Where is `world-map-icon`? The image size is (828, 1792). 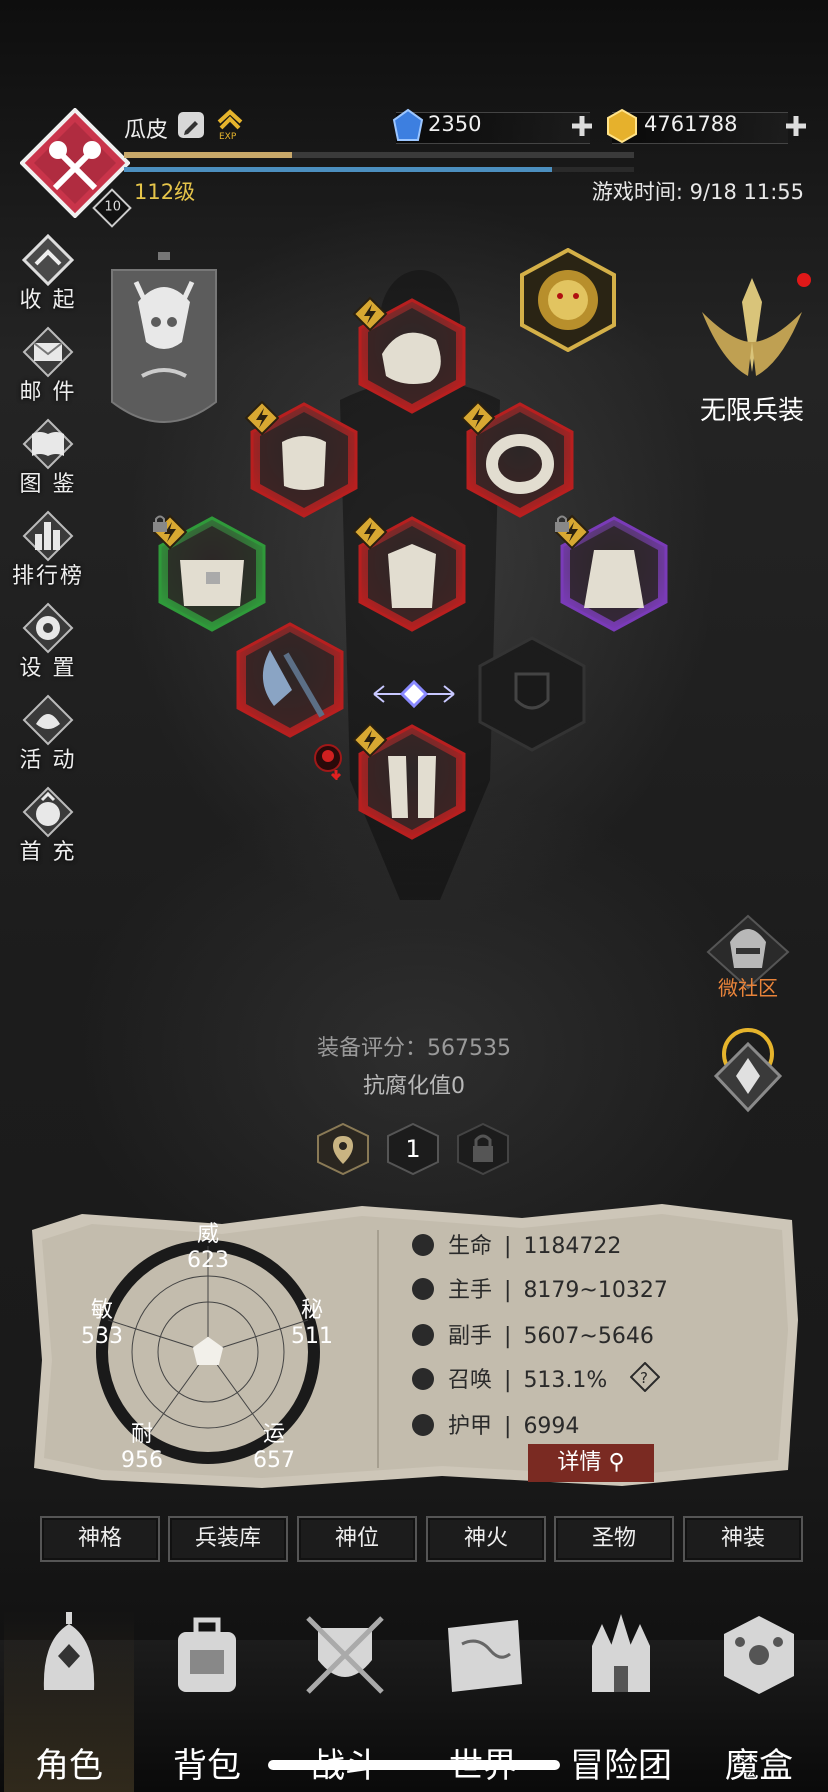
world-map-icon is located at coordinates (485, 1656).